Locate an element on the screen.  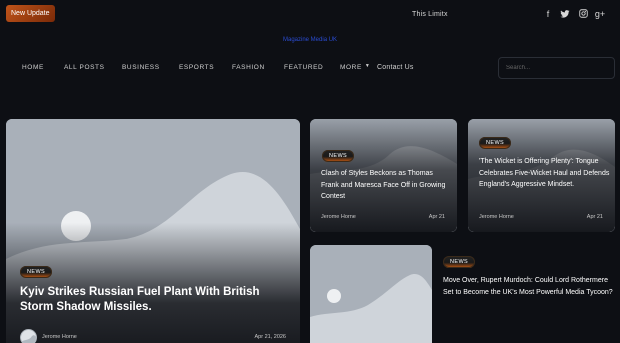
author-avatar is located at coordinates (28, 336).